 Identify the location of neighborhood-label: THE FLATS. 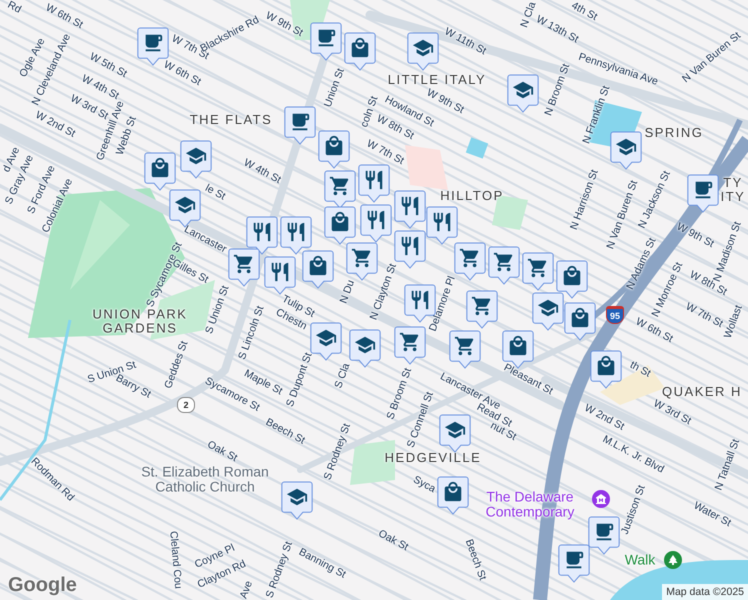
(231, 120).